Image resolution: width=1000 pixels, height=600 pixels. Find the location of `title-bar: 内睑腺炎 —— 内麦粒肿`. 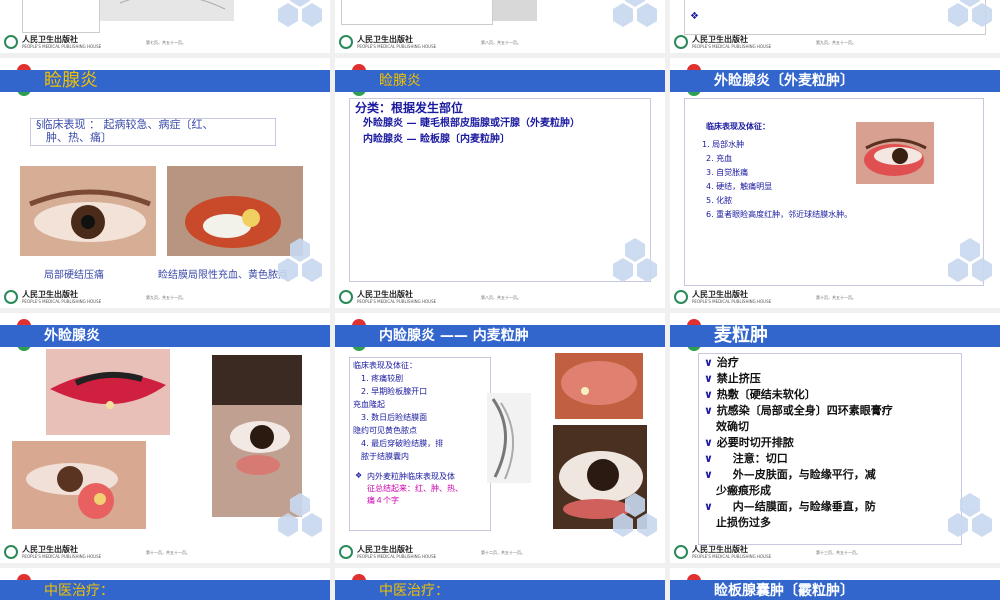

title-bar: 内睑腺炎 —— 内麦粒肿 is located at coordinates (500, 336).